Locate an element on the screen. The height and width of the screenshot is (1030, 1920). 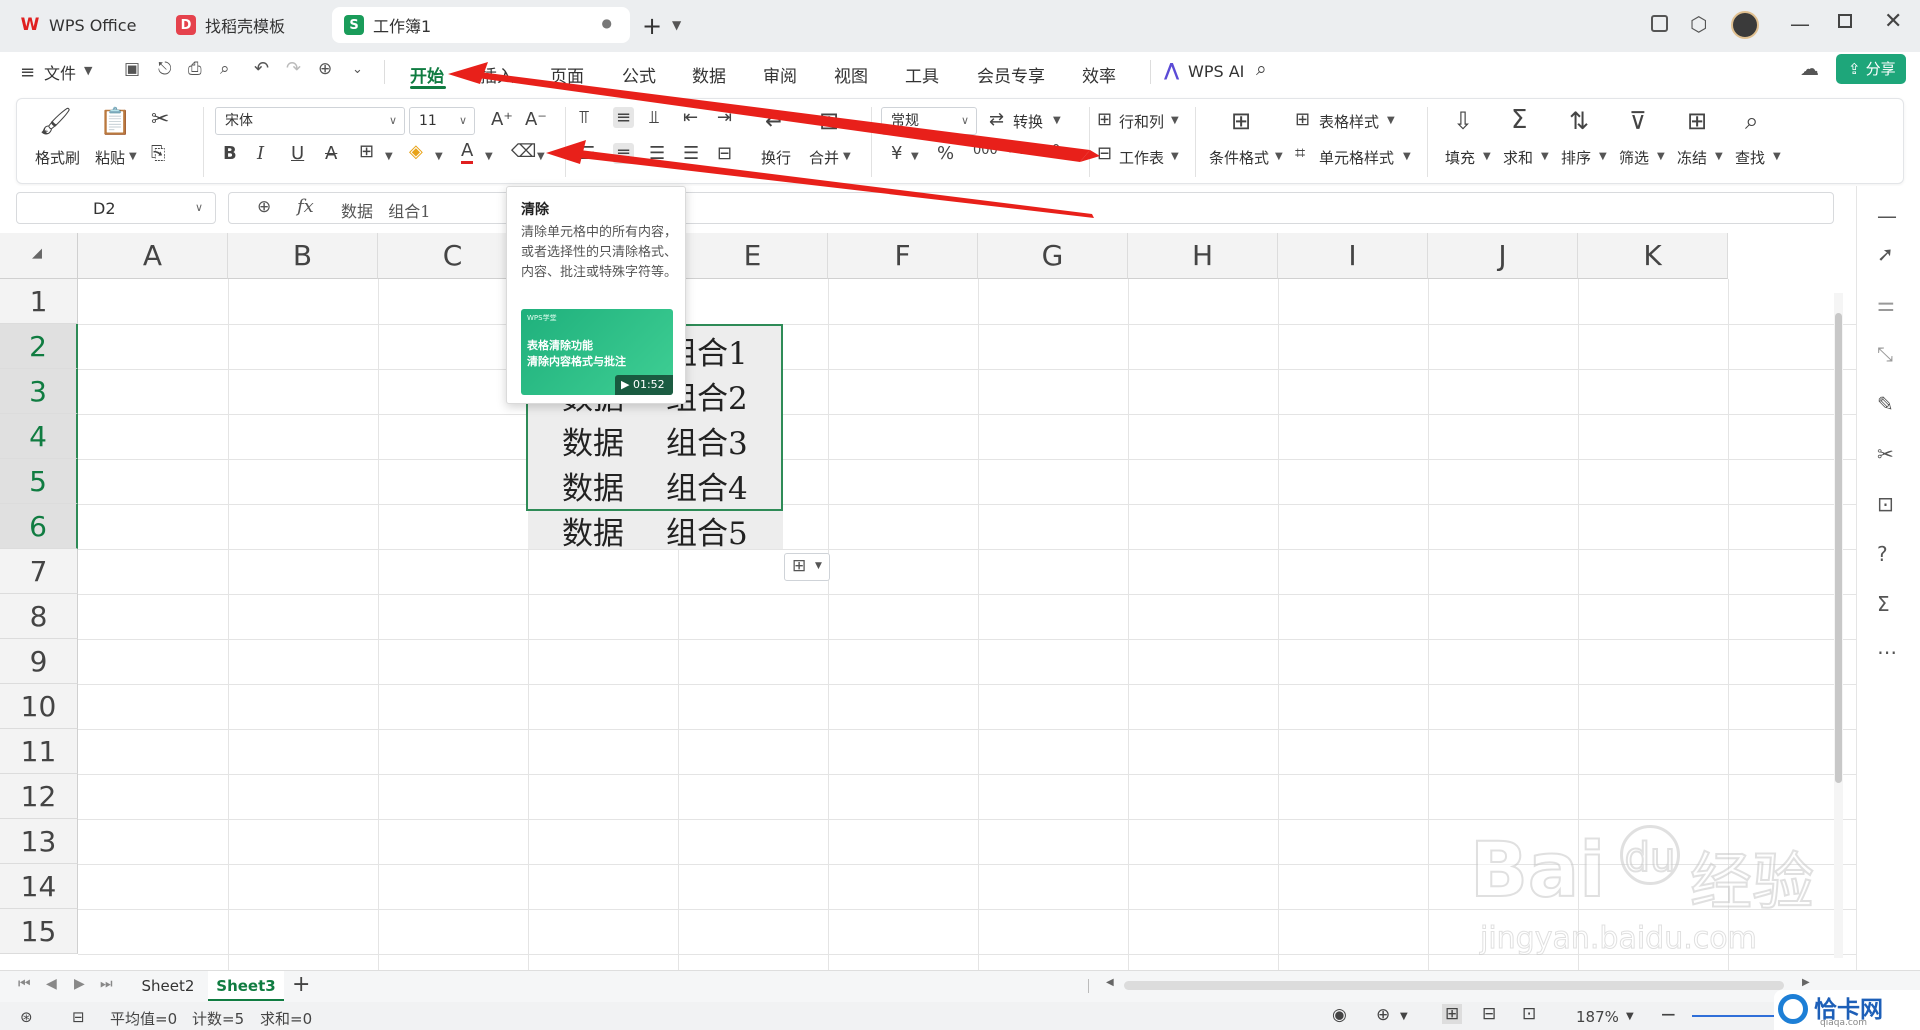
copy-icon: ⎘ is located at coordinates (158, 153).